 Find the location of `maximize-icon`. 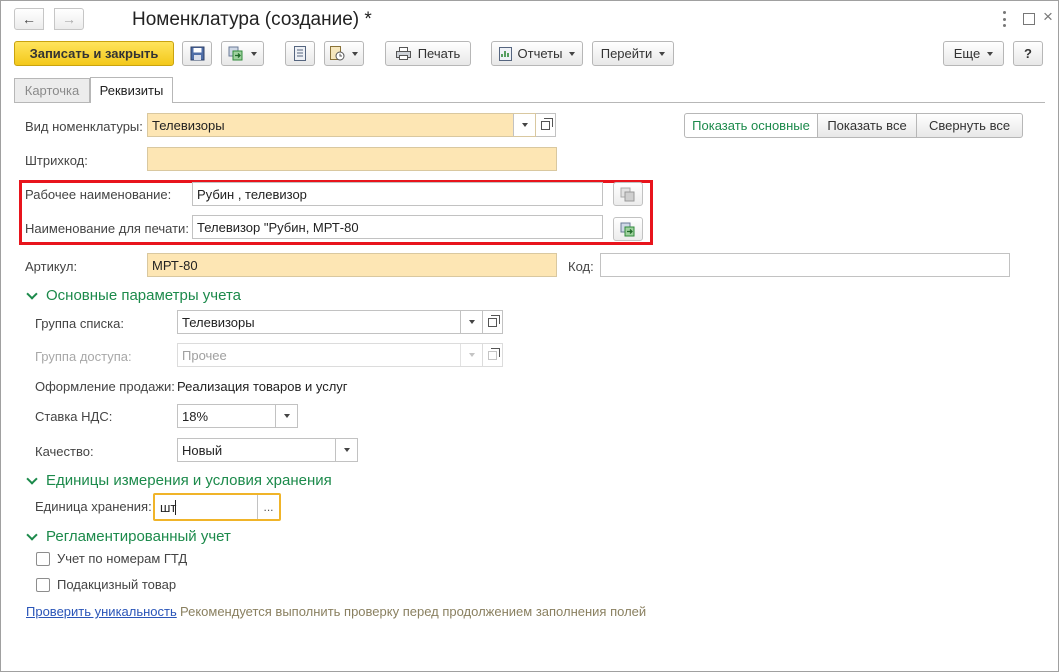

maximize-icon is located at coordinates (1029, 19).